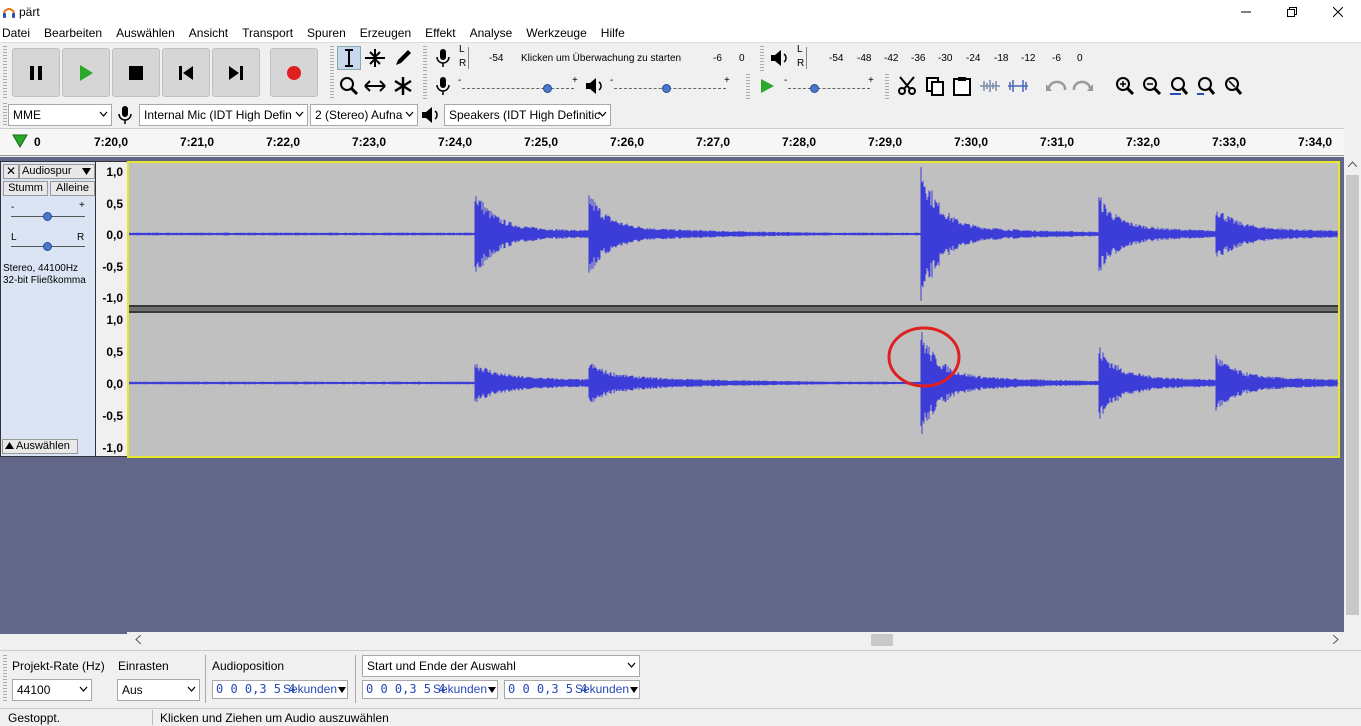 Image resolution: width=1361 pixels, height=726 pixels. I want to click on scroll-right-icon, so click(1336, 639).